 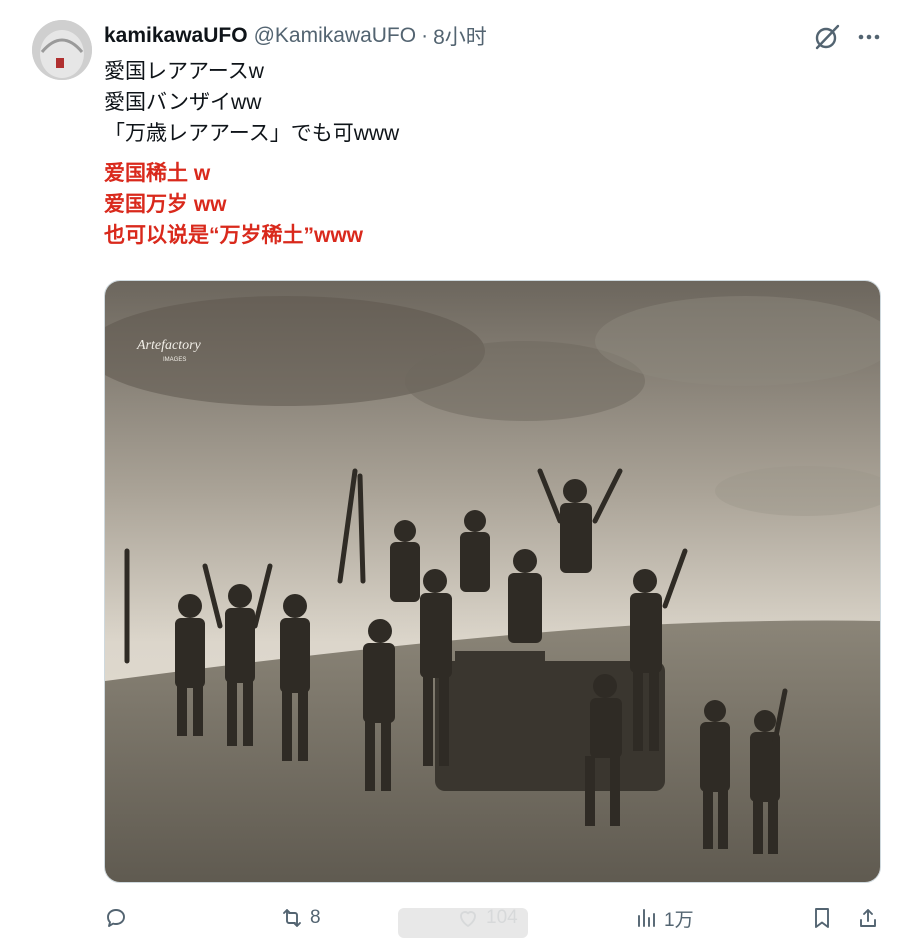 I want to click on bookmark-icon, so click(x=822, y=918).